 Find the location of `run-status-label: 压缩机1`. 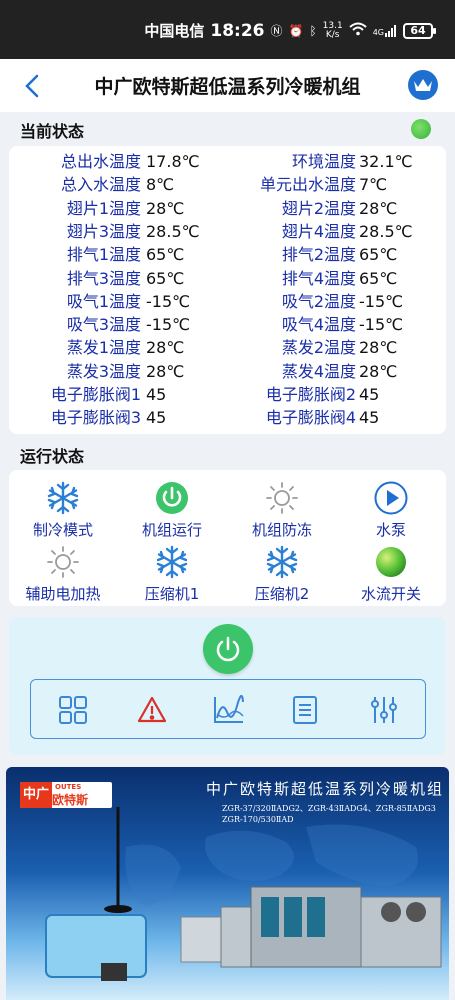

run-status-label: 压缩机1 is located at coordinates (172, 594).